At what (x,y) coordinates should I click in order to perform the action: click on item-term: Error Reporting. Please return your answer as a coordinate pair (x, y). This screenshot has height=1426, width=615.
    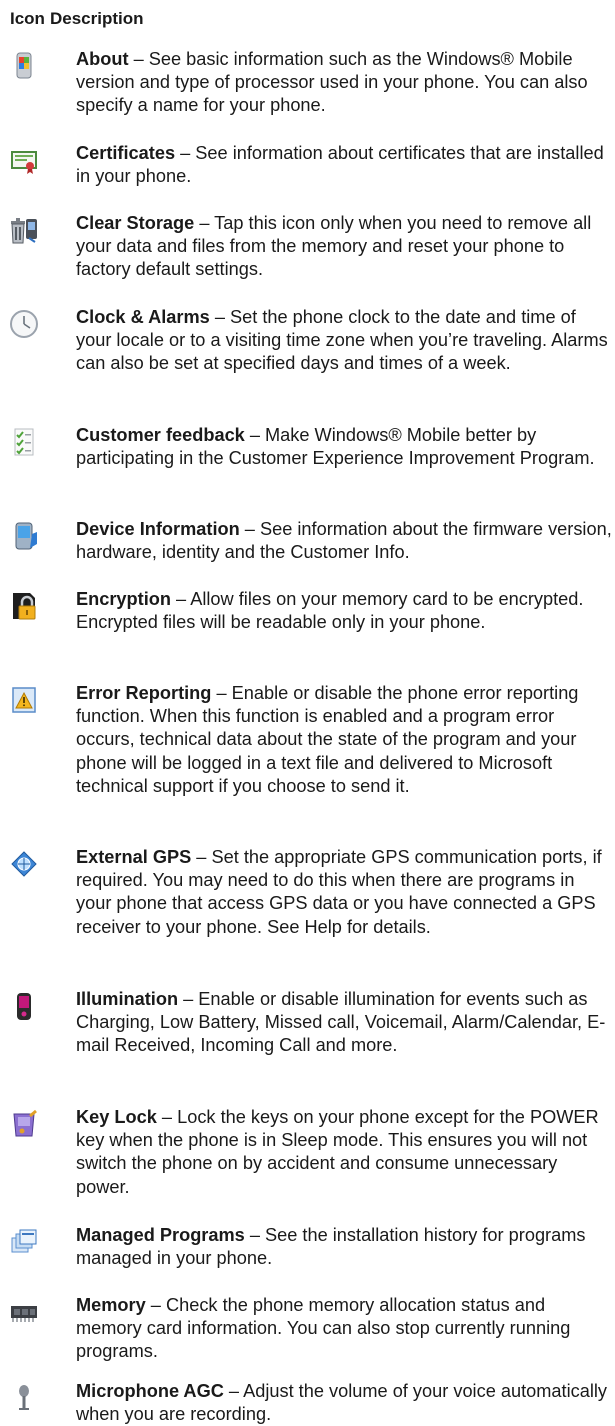
    Looking at the image, I should click on (144, 693).